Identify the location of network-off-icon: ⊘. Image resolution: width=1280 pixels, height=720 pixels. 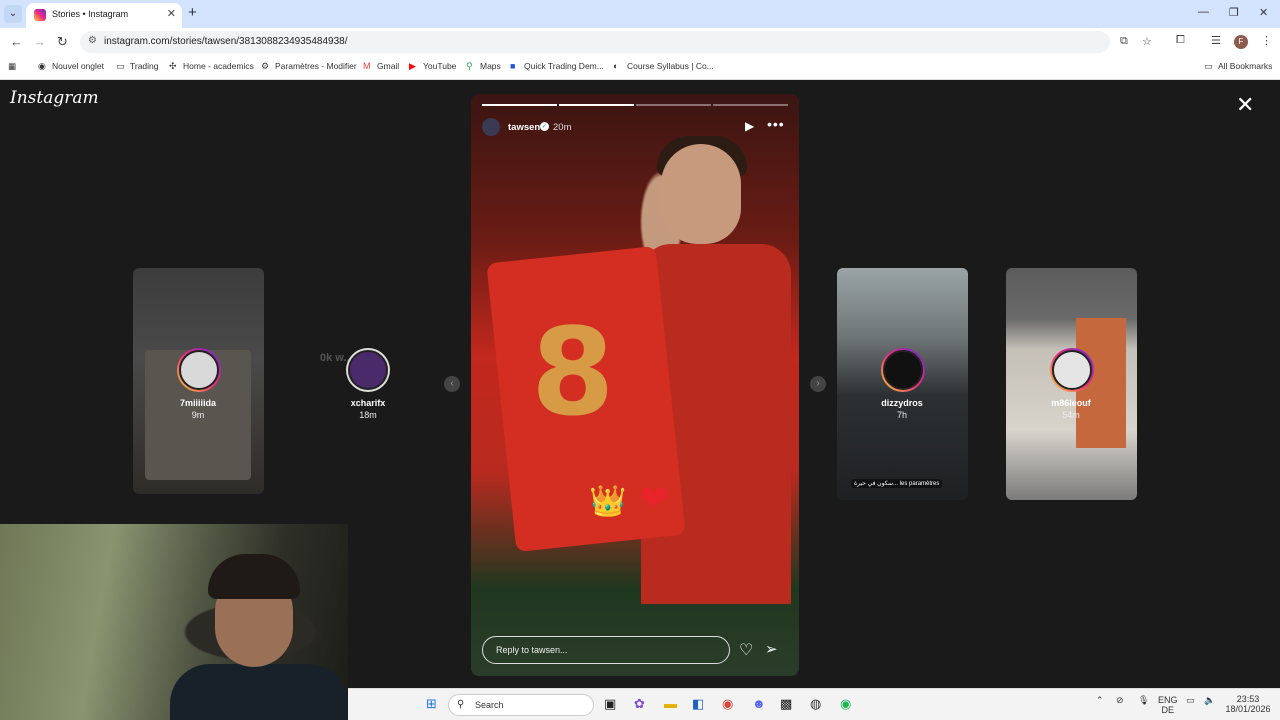
(1120, 700).